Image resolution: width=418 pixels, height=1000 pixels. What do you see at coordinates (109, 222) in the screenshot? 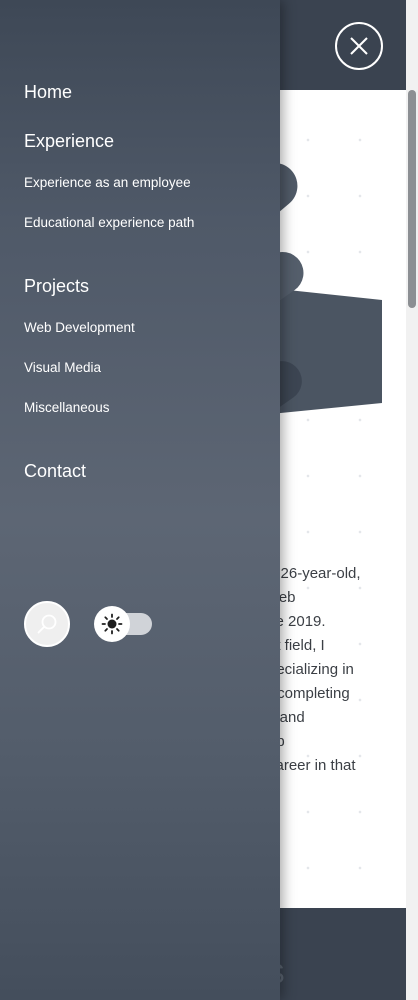
I see `menu-item-experience-education: Educational experience path` at bounding box center [109, 222].